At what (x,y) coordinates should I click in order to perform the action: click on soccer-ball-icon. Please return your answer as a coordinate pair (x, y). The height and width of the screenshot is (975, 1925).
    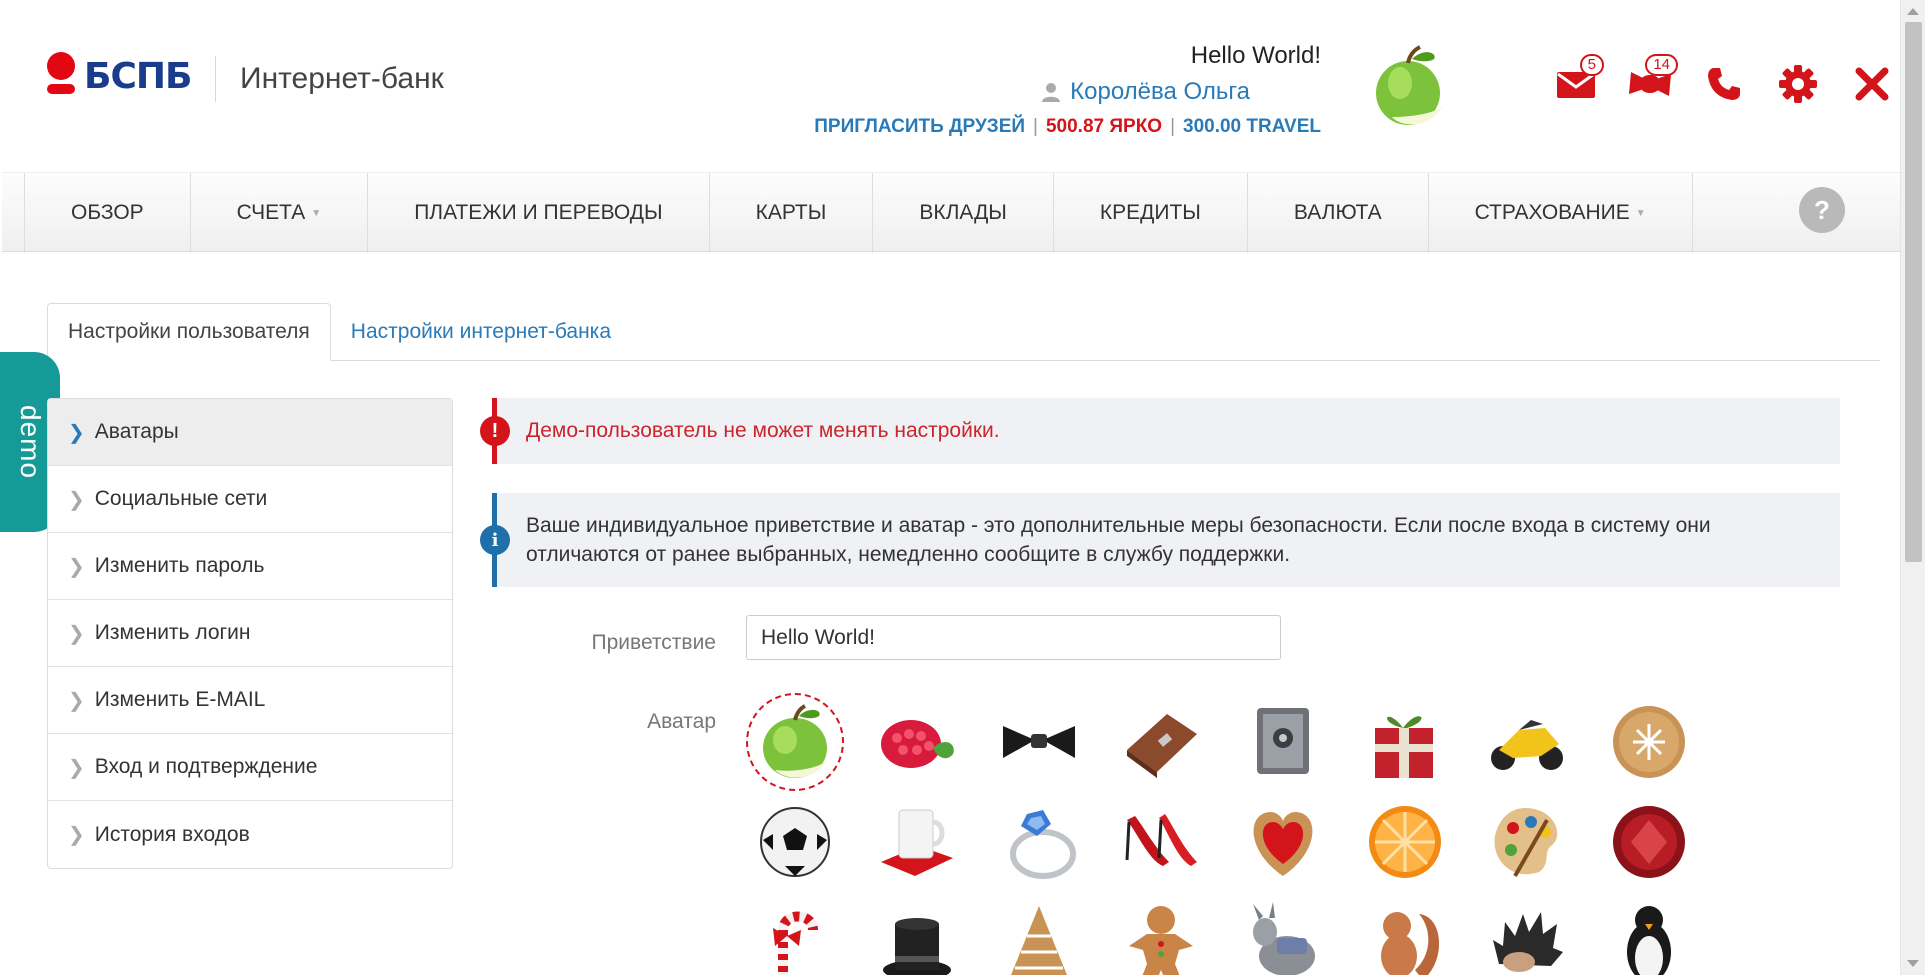
    Looking at the image, I should click on (795, 842).